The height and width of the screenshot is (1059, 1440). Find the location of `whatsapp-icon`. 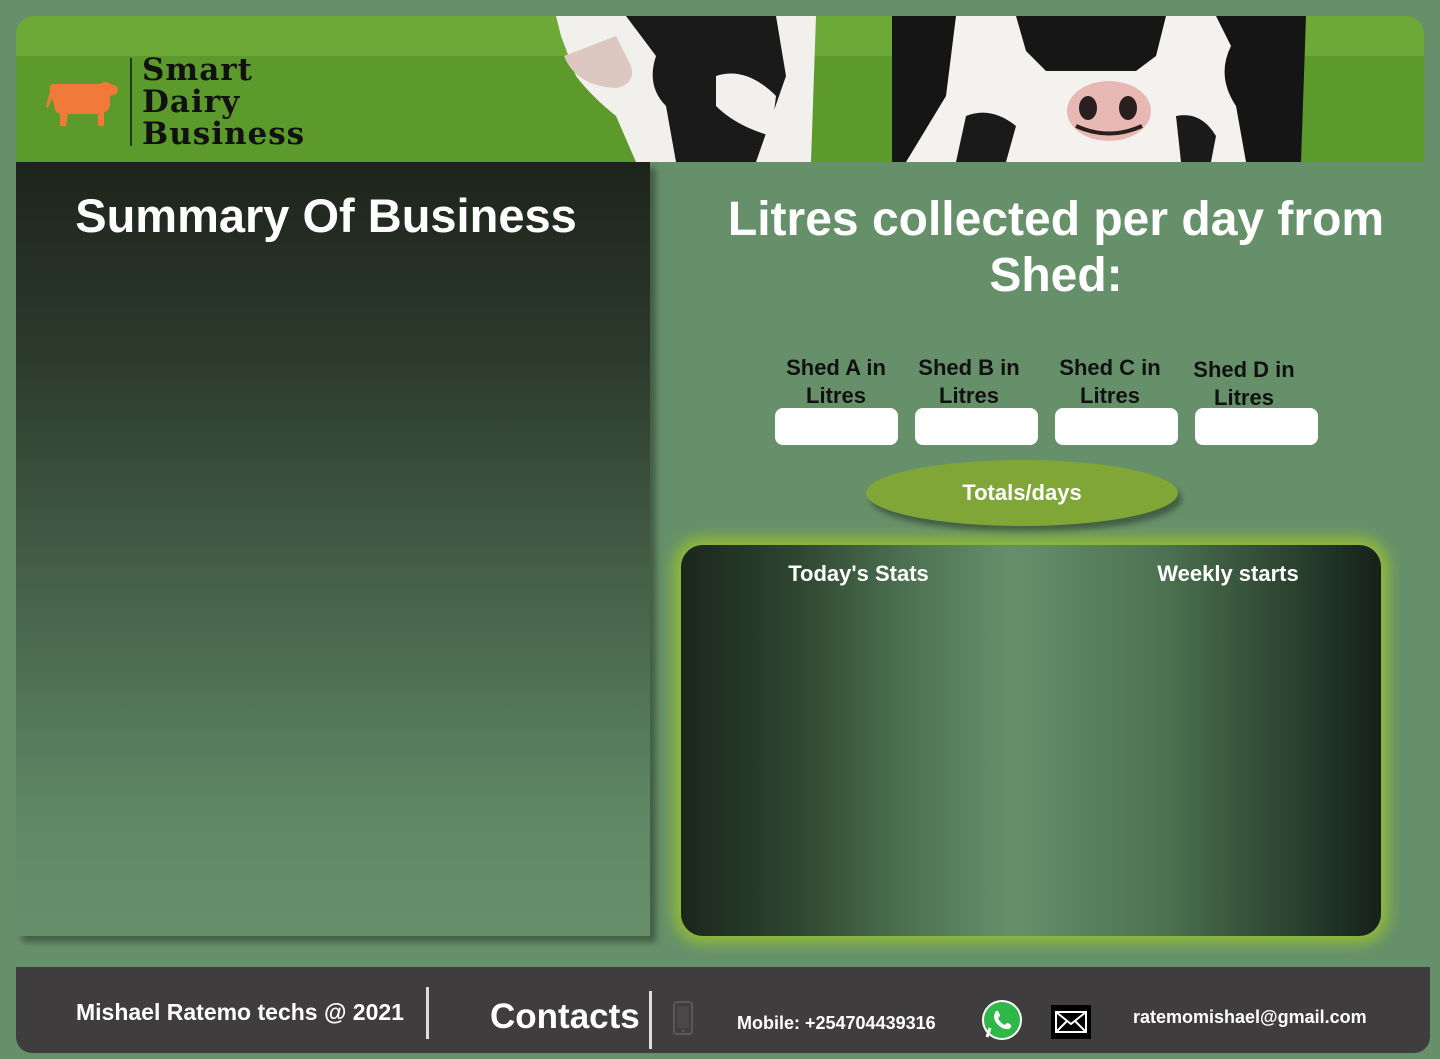

whatsapp-icon is located at coordinates (1002, 1020).